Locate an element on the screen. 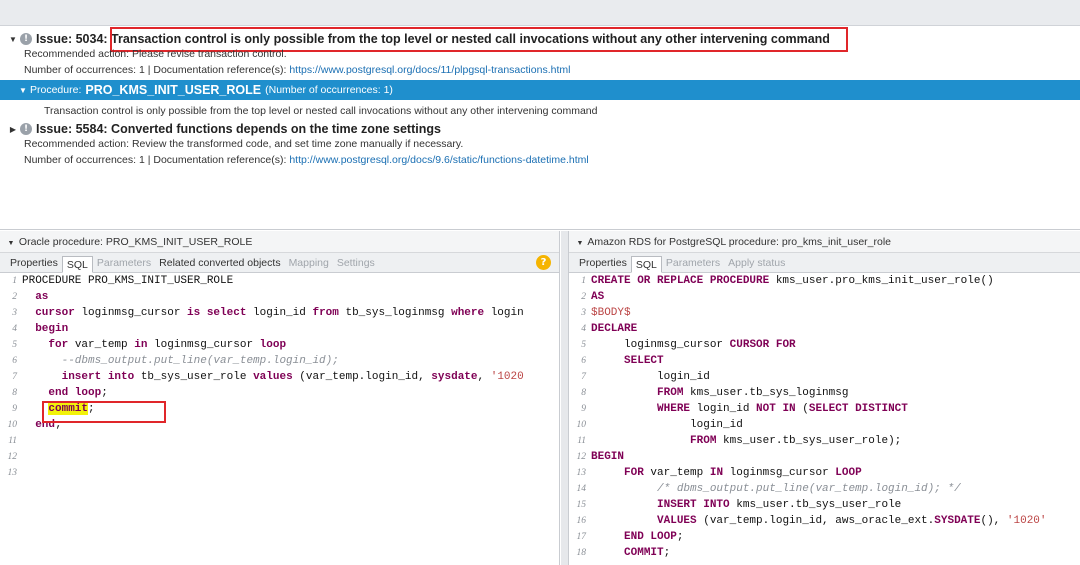  code-keyword: insert into is located at coordinates (98, 377).